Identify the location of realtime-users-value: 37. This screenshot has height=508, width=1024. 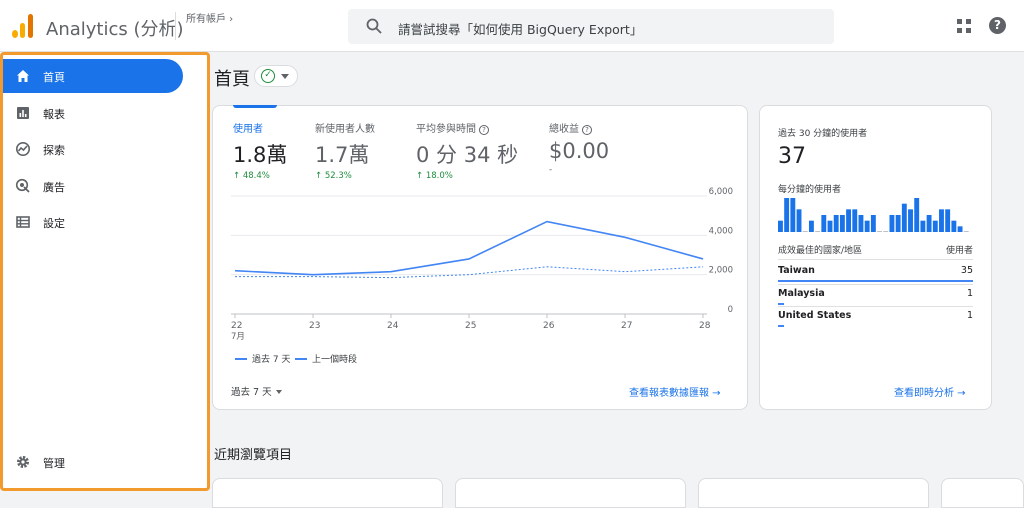
(792, 156).